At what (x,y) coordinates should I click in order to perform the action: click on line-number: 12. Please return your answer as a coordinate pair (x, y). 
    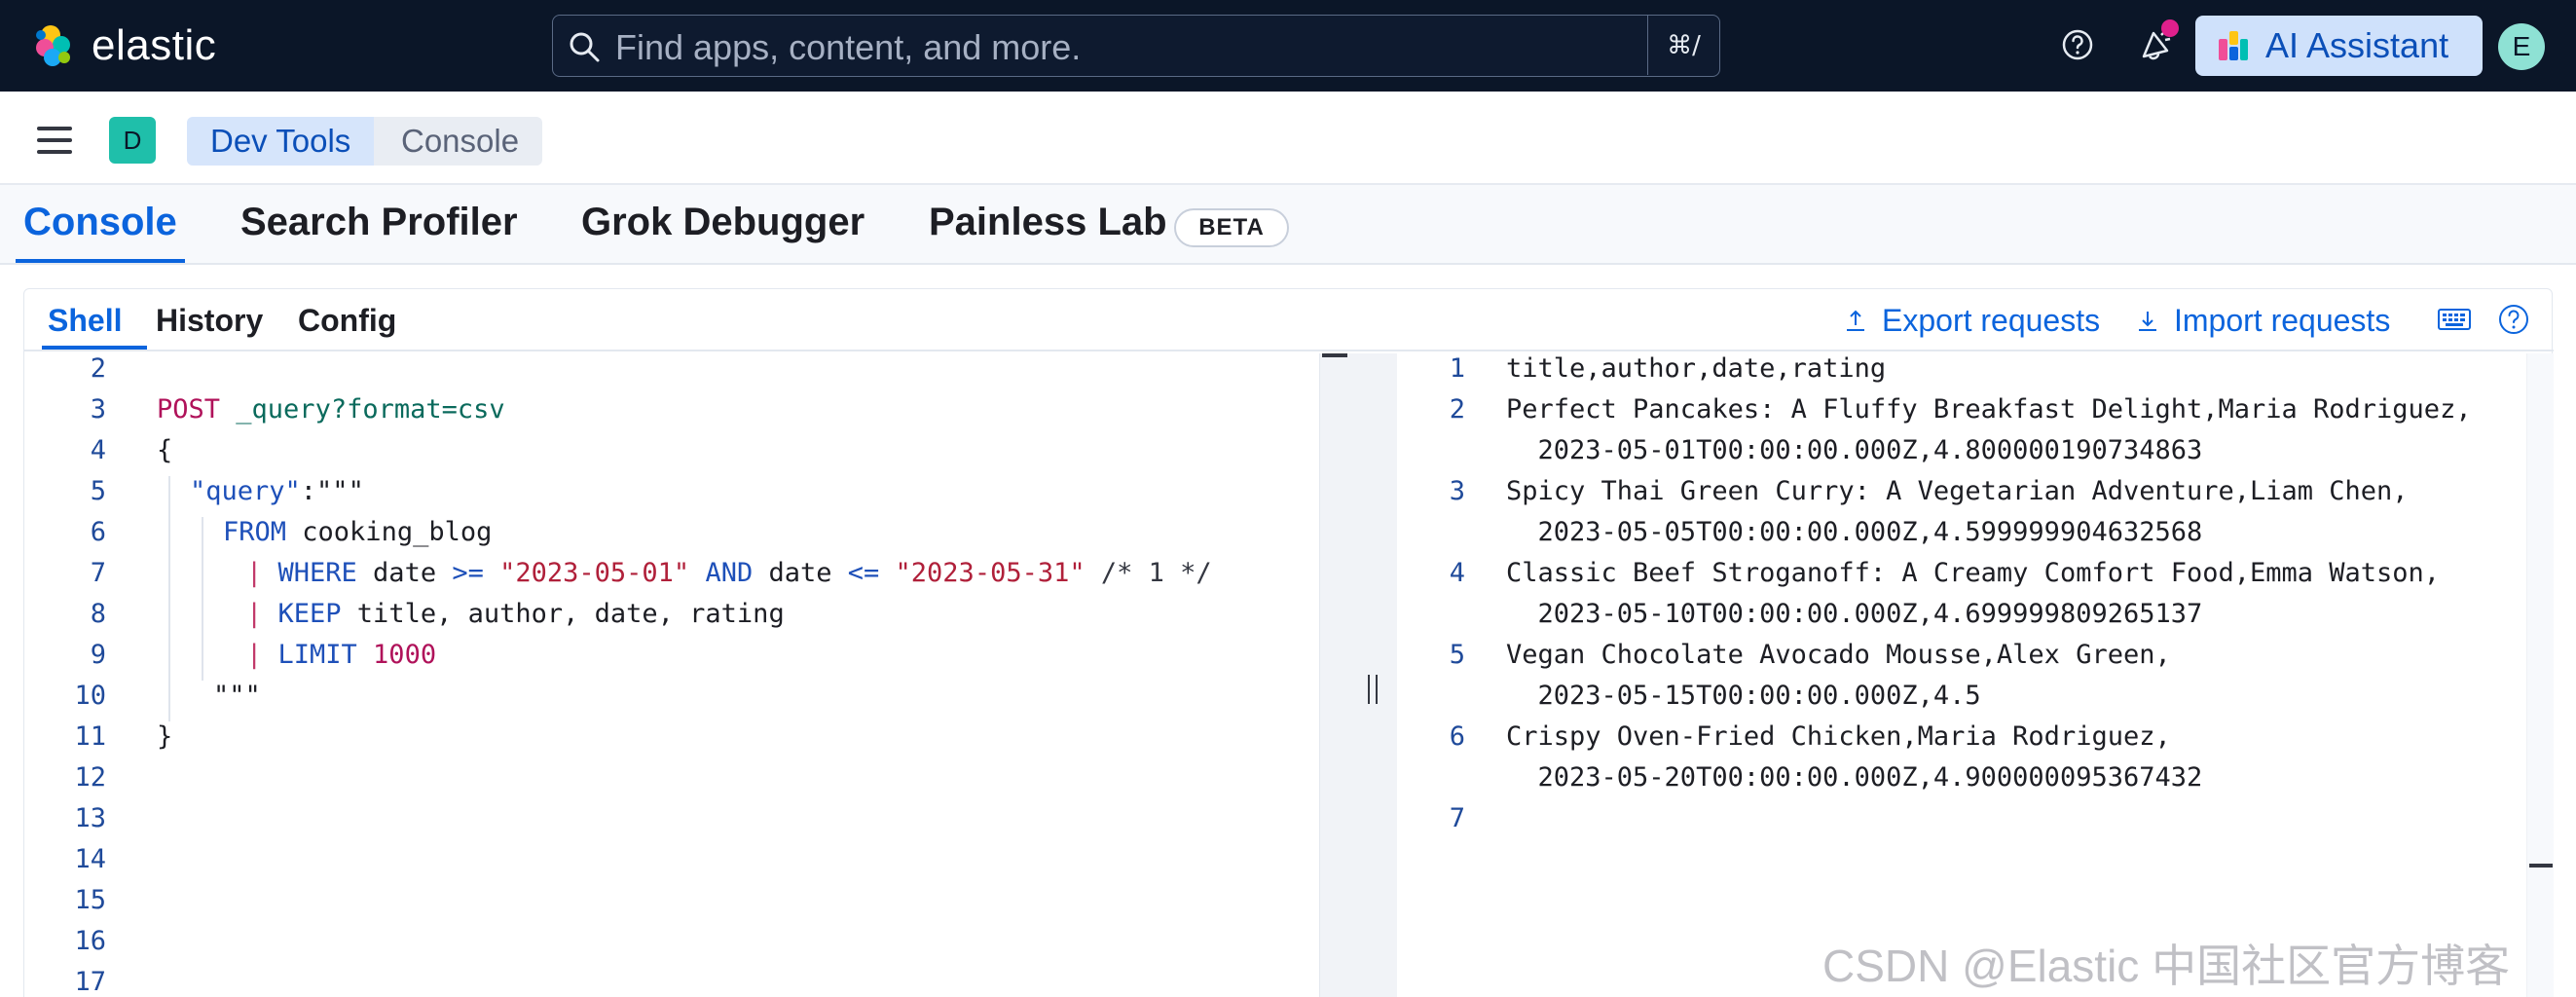
    Looking at the image, I should click on (90, 777).